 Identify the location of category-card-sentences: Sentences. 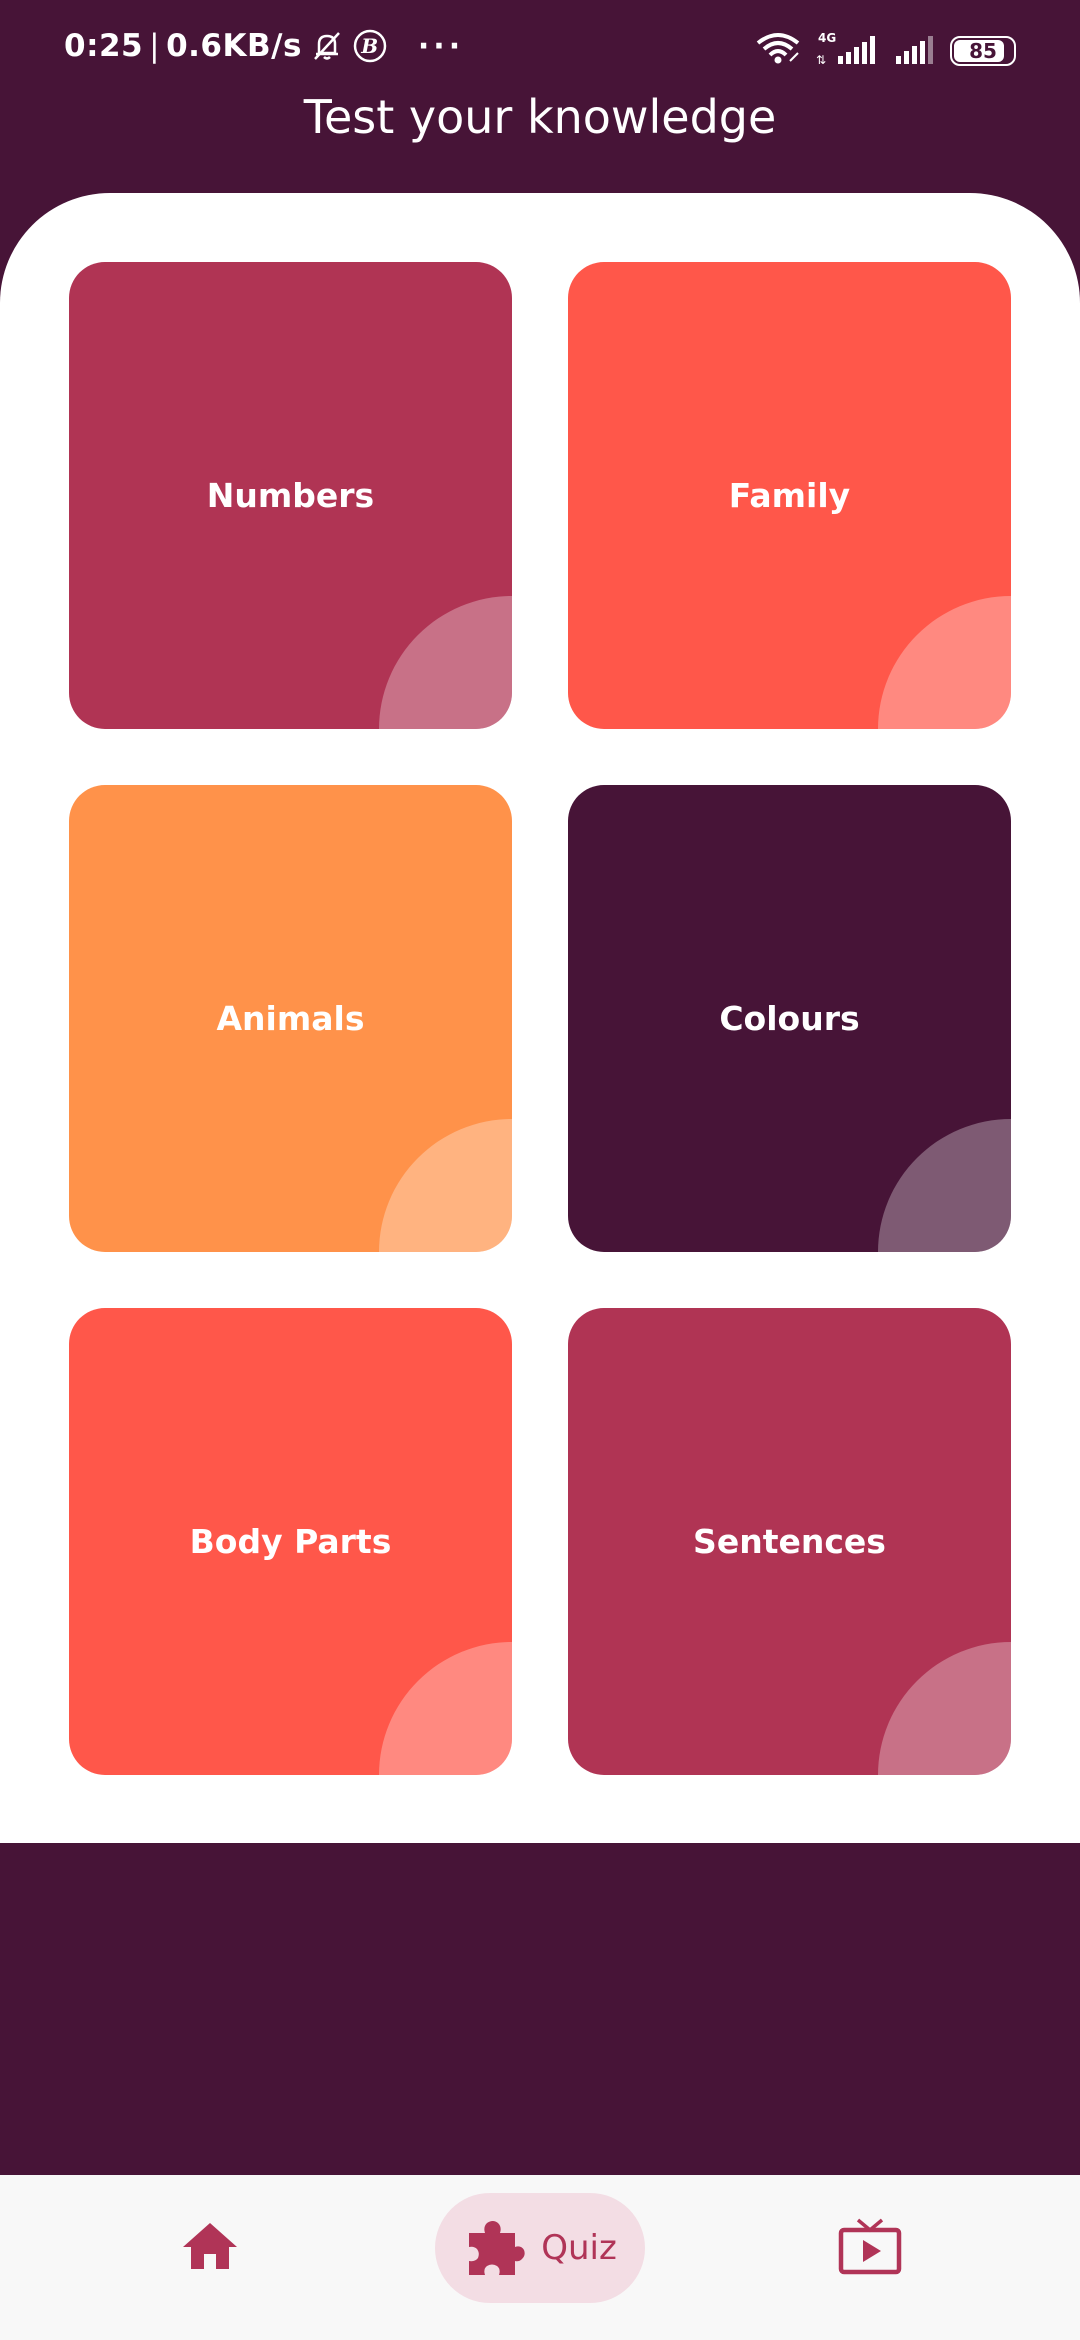
(789, 1541).